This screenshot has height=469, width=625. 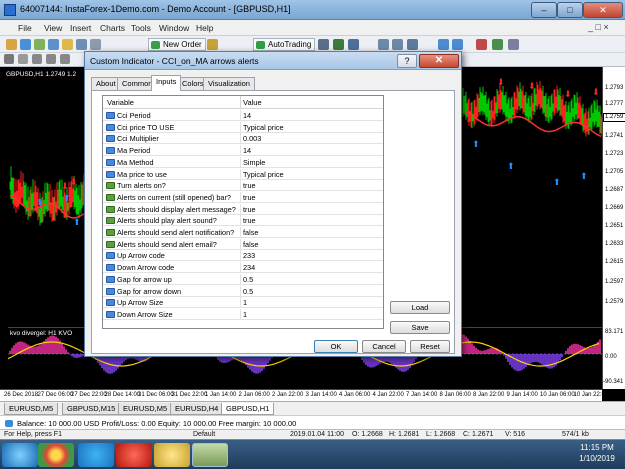 What do you see at coordinates (67, 44) in the screenshot?
I see `navigator-icon` at bounding box center [67, 44].